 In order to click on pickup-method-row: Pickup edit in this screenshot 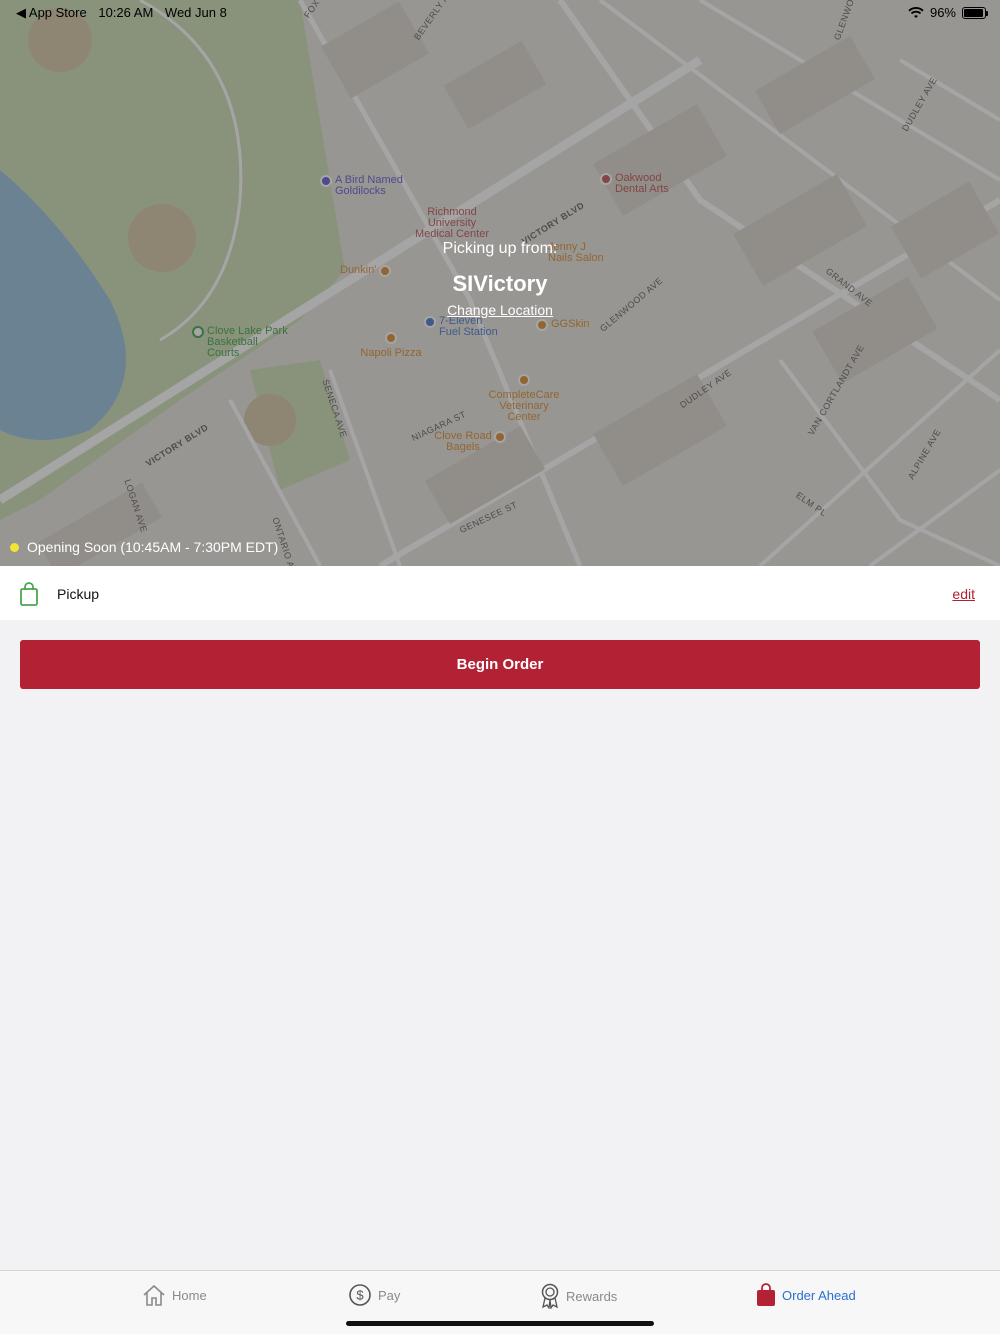, I will do `click(500, 593)`.